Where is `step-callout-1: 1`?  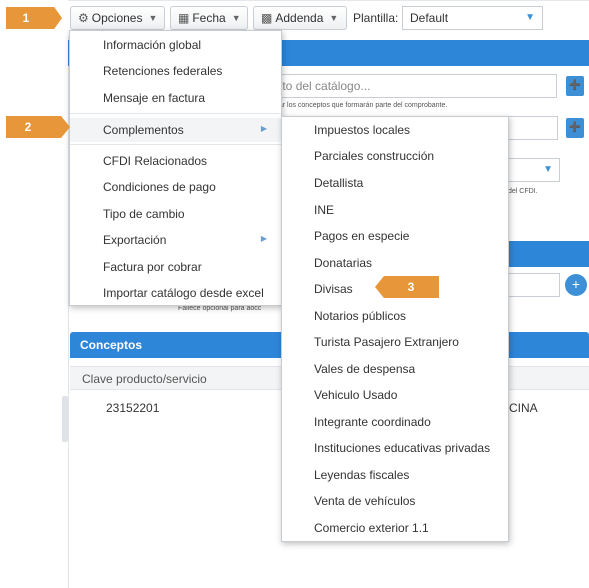
step-callout-1: 1 is located at coordinates (34, 18).